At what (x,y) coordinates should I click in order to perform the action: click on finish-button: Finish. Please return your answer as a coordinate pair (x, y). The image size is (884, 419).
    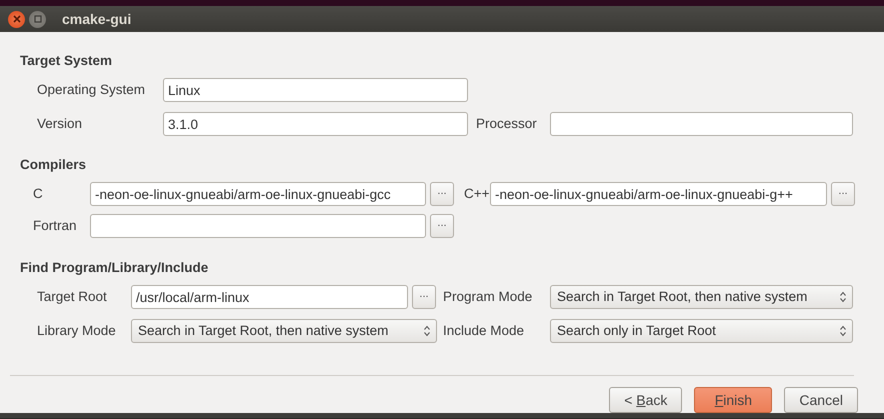
    Looking at the image, I should click on (733, 400).